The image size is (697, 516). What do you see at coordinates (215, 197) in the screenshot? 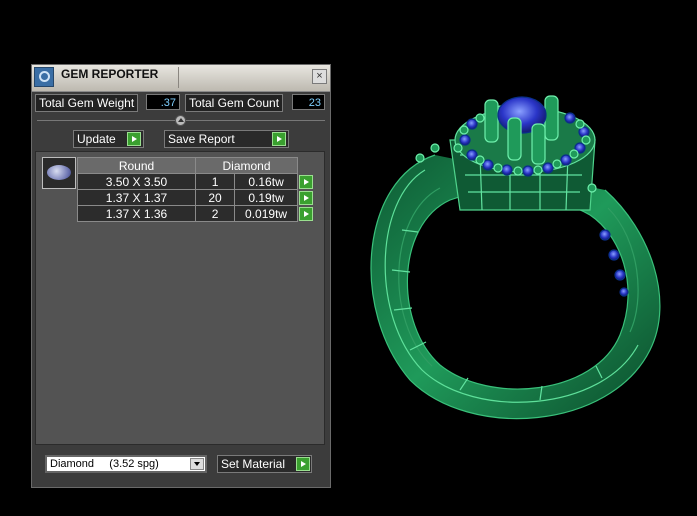
I see `row-count: 20` at bounding box center [215, 197].